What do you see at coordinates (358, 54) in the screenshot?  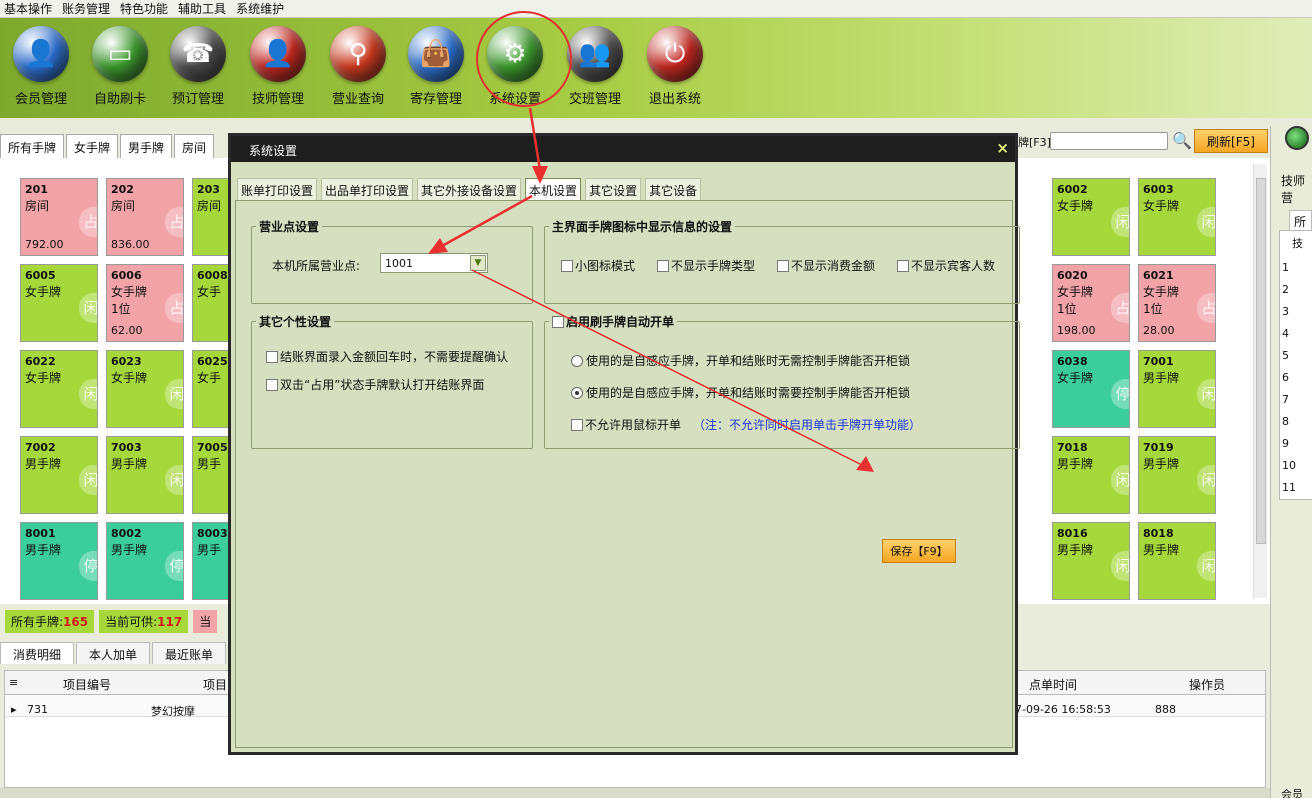 I see `magnifier-icon: ⚲` at bounding box center [358, 54].